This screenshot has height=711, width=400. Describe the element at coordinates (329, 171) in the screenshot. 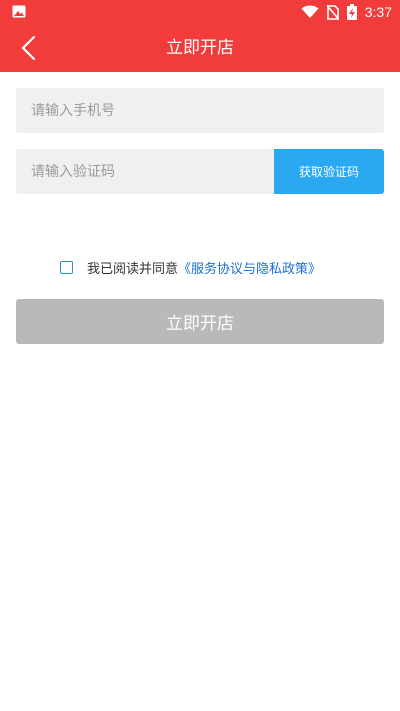

I see `get-code-button: 获取验证码` at that location.